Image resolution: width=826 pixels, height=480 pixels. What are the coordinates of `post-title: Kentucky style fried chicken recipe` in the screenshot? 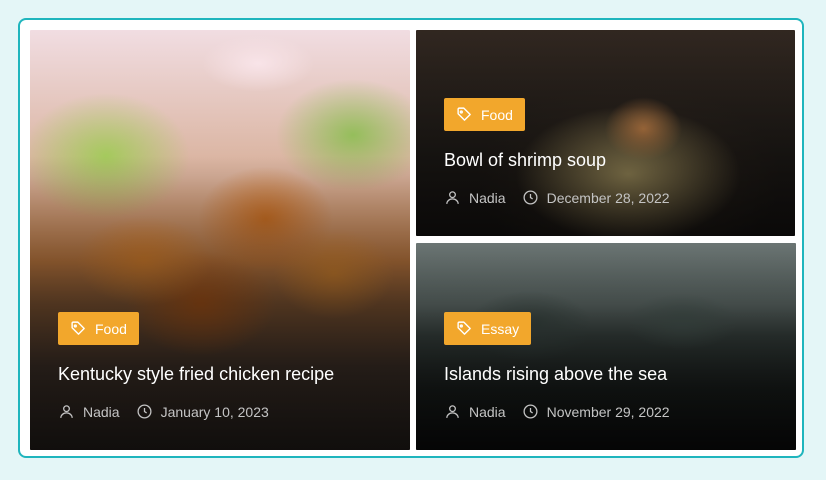 It's located at (224, 374).